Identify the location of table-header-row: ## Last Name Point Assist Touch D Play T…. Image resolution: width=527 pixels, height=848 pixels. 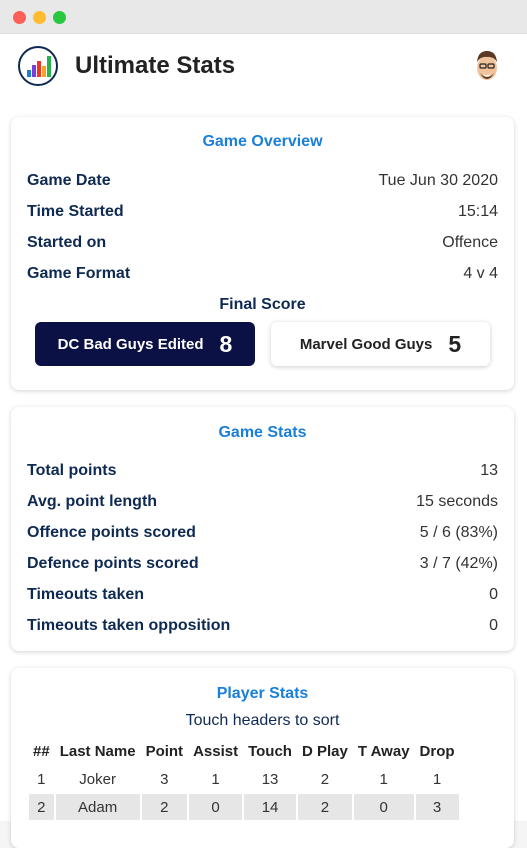
(244, 751).